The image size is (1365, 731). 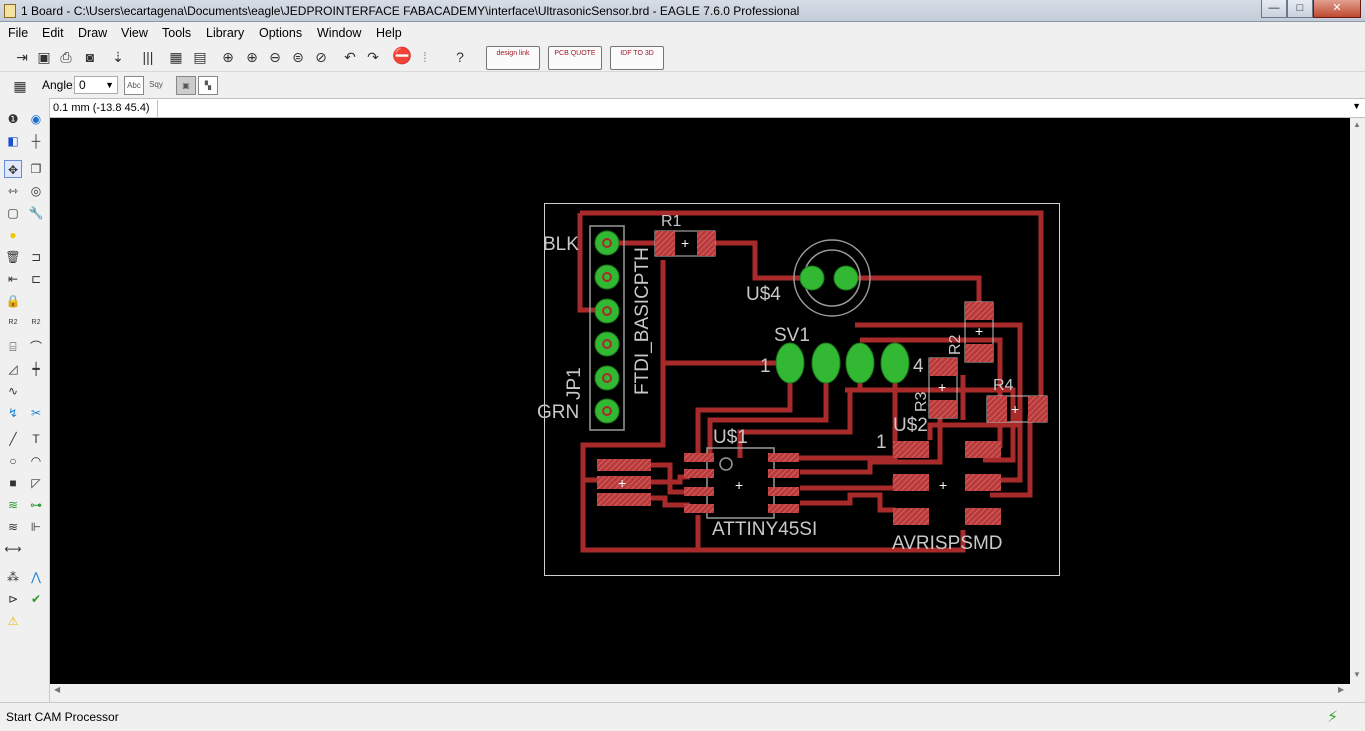 What do you see at coordinates (685, 243) in the screenshot?
I see `r1-part: +` at bounding box center [685, 243].